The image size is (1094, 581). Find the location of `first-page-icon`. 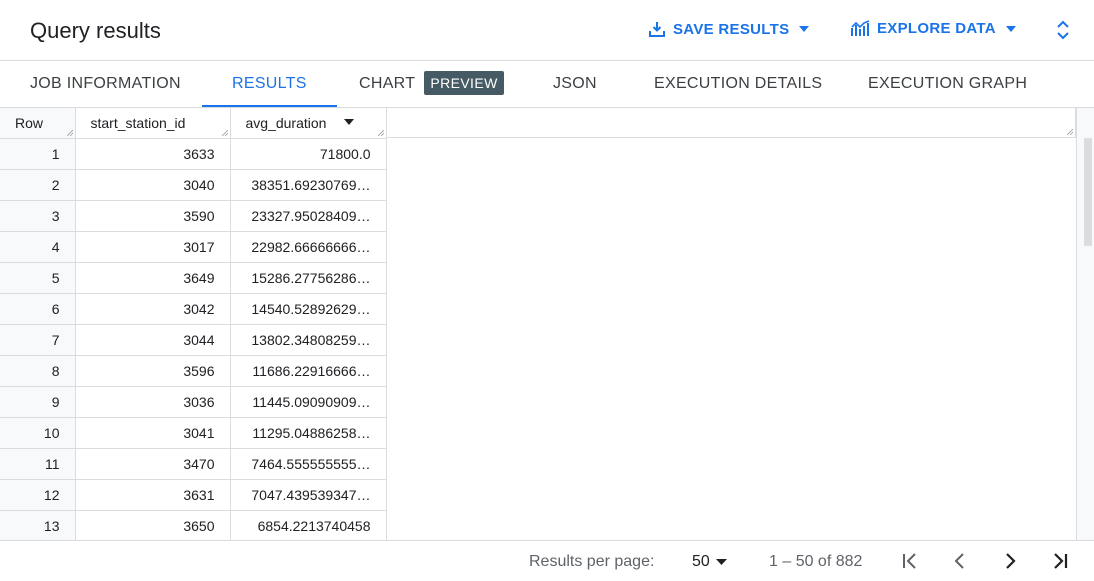

first-page-icon is located at coordinates (909, 561).